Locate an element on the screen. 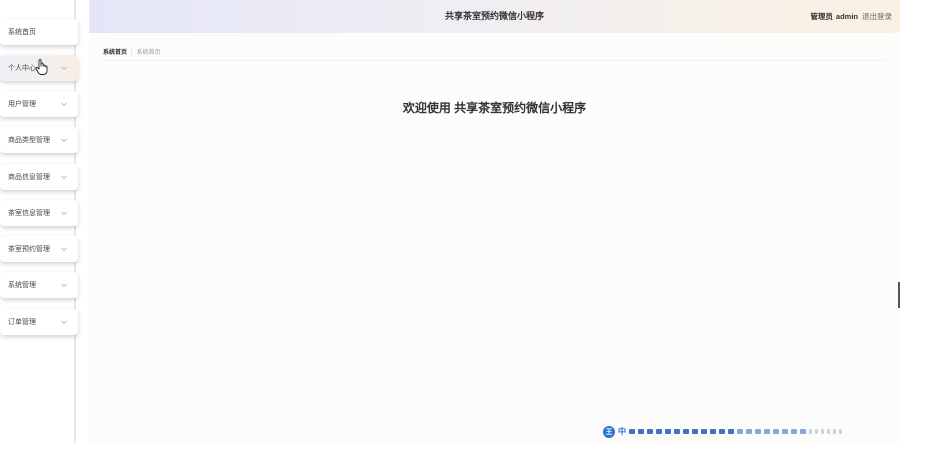 The image size is (938, 449). username: admin is located at coordinates (846, 16).